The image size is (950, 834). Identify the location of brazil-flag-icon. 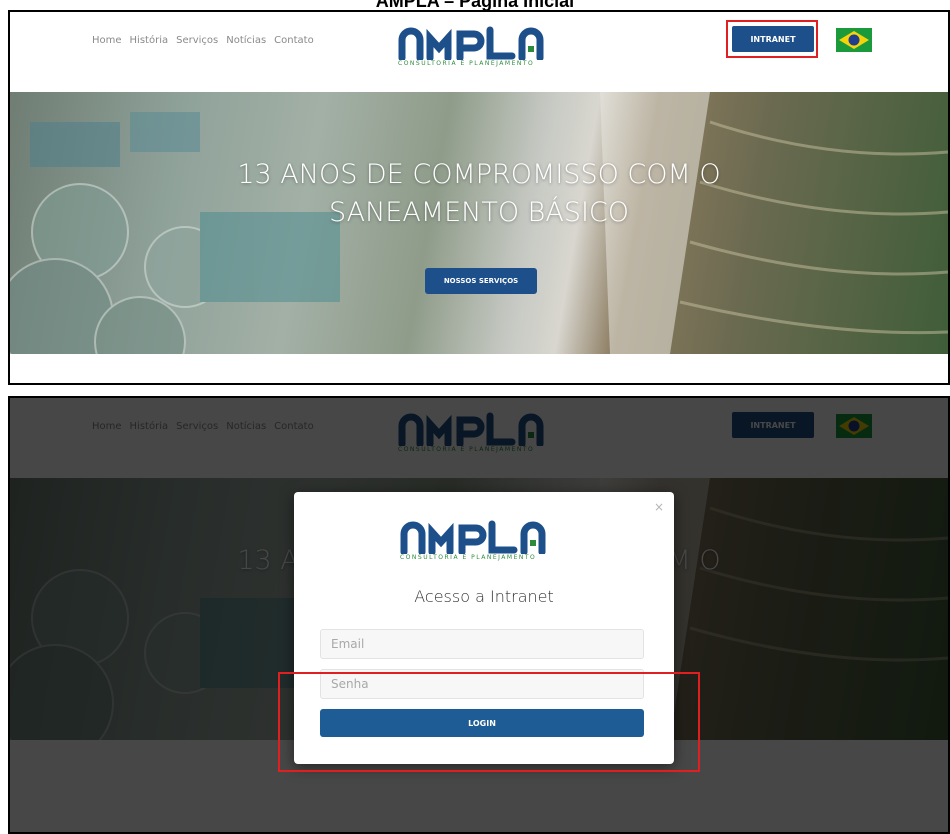
(854, 40).